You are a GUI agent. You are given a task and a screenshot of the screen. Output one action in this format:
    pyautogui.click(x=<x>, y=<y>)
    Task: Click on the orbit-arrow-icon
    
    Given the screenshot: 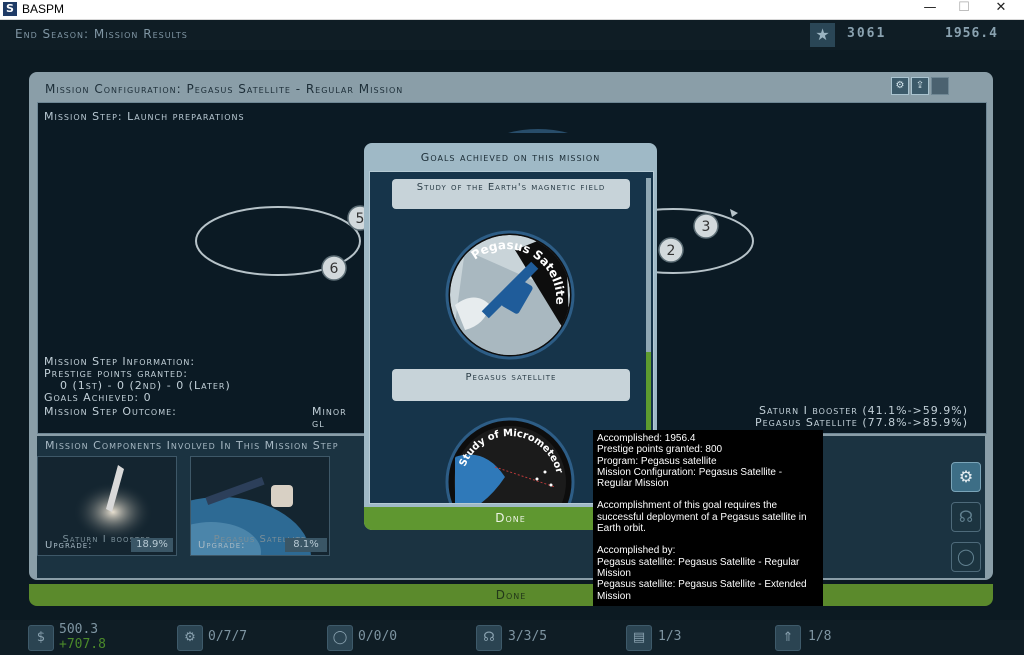 What is the action you would take?
    pyautogui.click(x=734, y=213)
    